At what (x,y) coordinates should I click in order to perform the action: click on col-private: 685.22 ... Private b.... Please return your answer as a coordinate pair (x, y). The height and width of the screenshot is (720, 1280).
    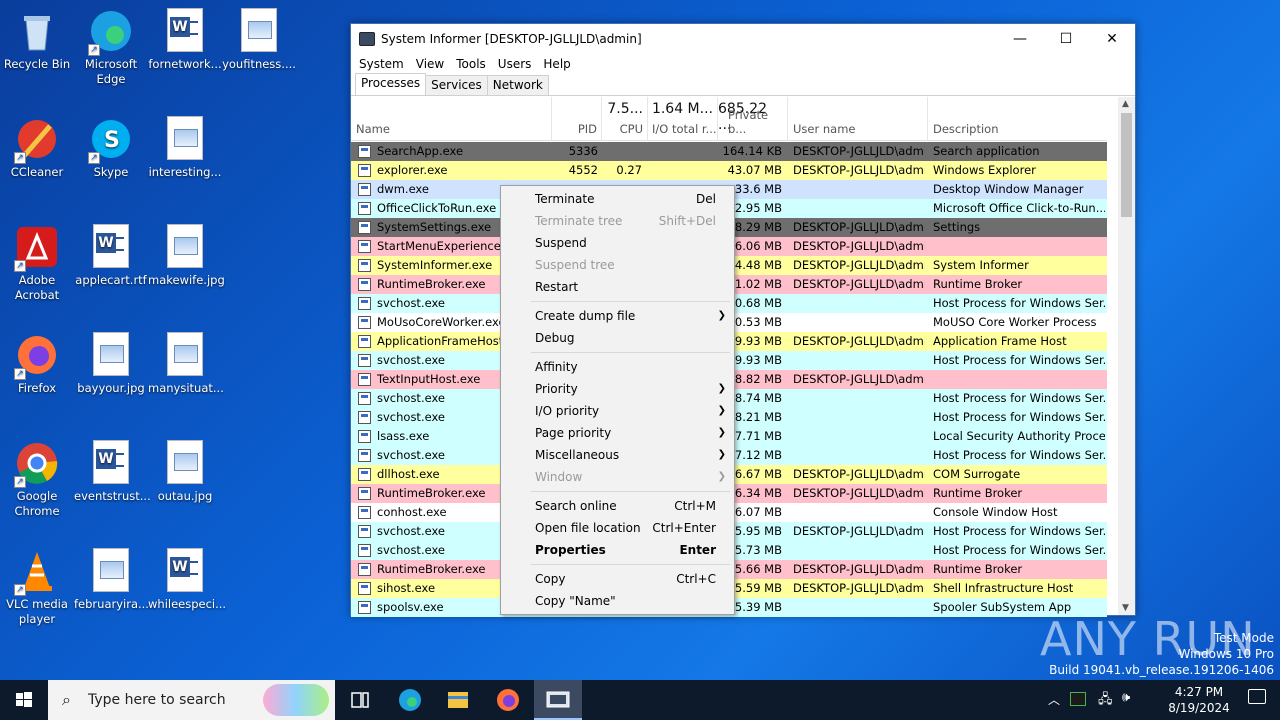
    Looking at the image, I should click on (753, 119).